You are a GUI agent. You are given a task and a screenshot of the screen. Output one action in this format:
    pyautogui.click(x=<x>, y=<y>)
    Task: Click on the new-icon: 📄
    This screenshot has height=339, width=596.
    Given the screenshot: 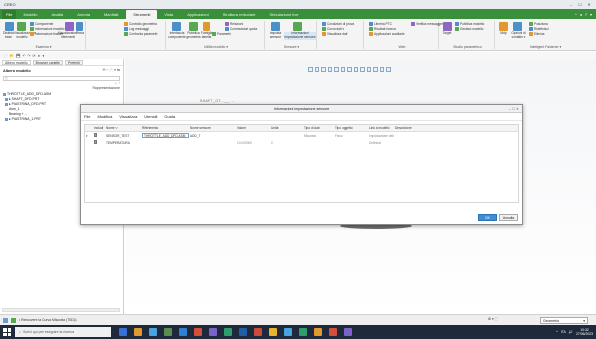 What is the action you would take?
    pyautogui.click(x=5, y=56)
    